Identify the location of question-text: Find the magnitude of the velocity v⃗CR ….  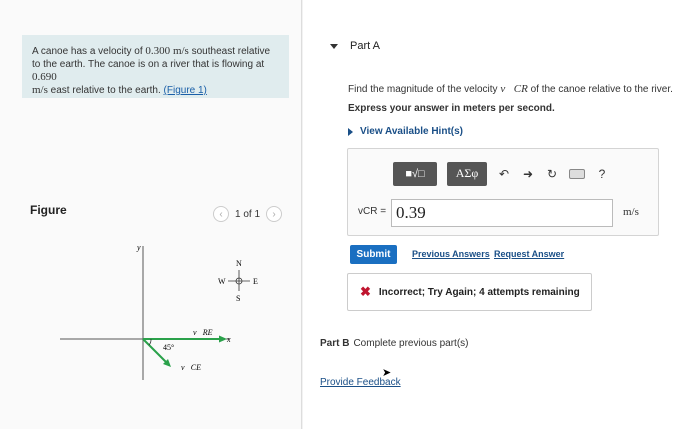
(510, 89).